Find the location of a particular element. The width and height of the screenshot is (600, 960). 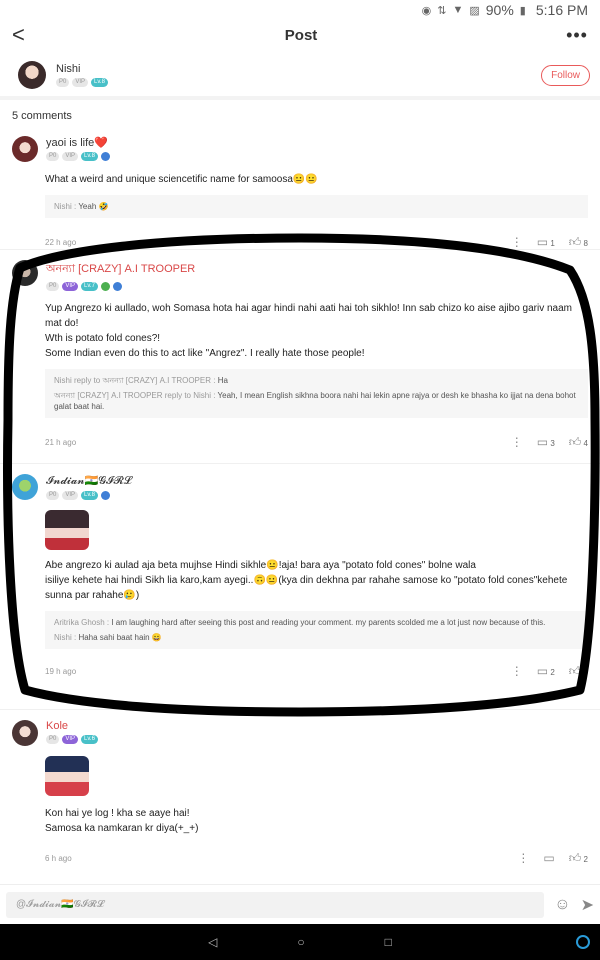

reply-button: ▭ 3 is located at coordinates (546, 442).